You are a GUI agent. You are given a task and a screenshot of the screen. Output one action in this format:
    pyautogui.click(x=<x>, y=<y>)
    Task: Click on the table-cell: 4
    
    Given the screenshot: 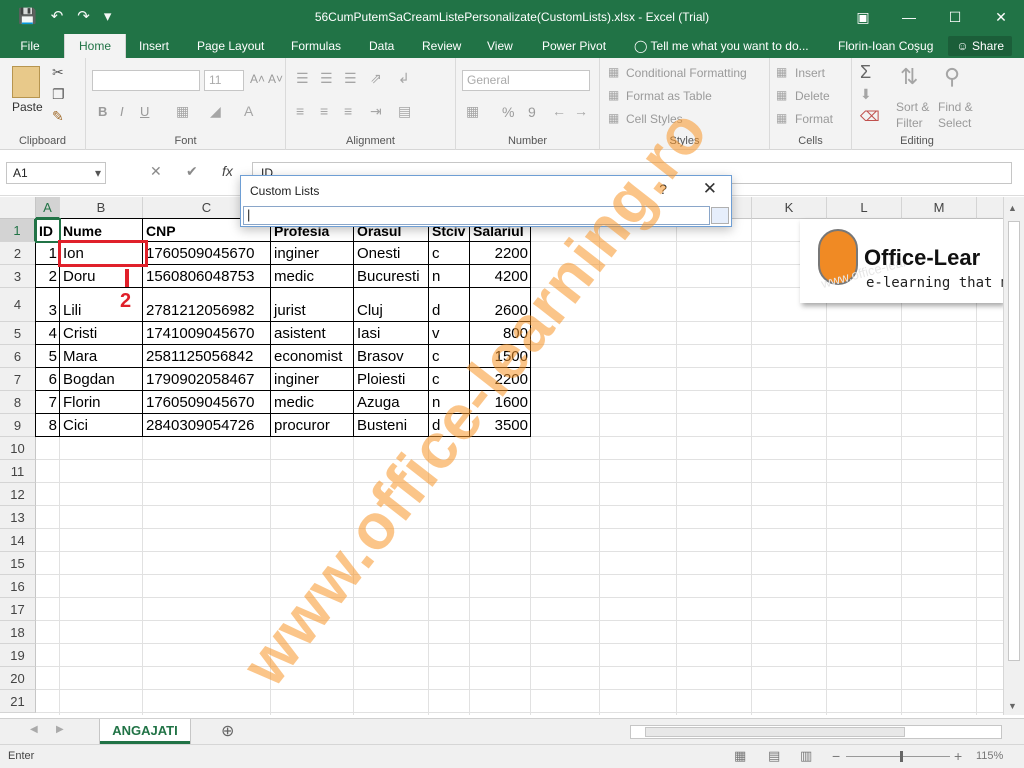 What is the action you would take?
    pyautogui.click(x=48, y=334)
    